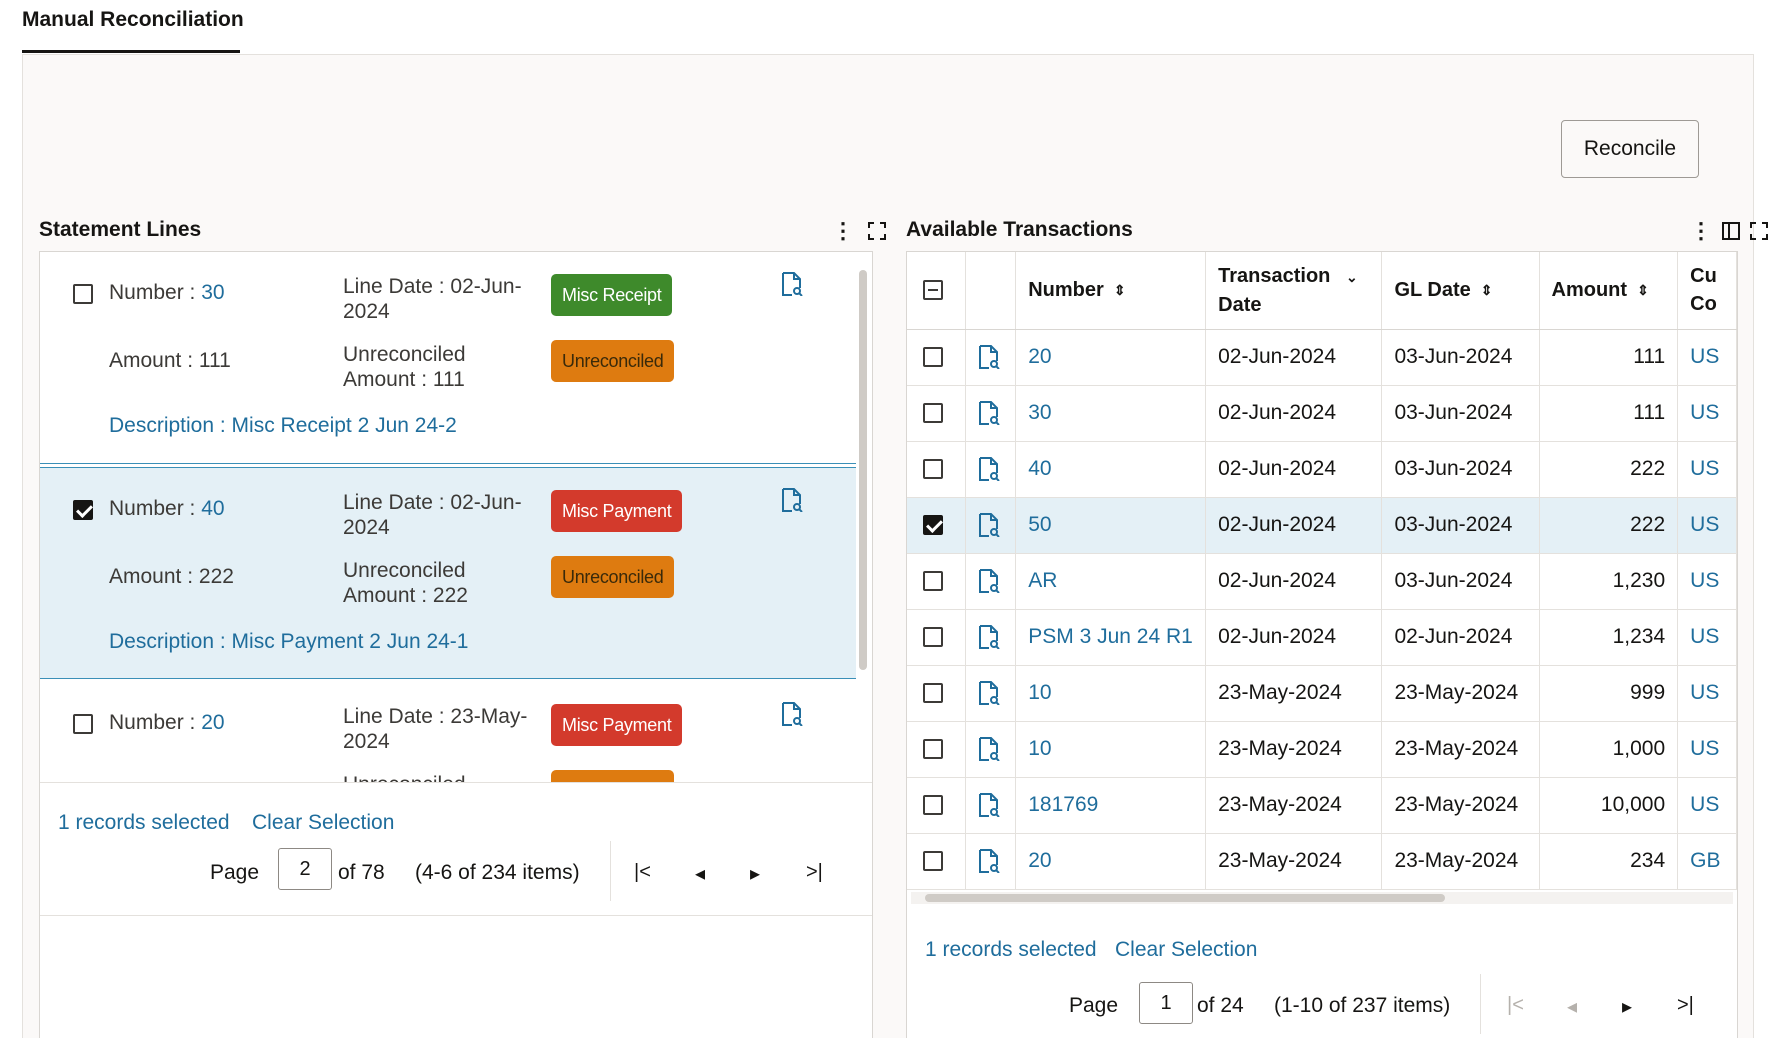 Image resolution: width=1778 pixels, height=1038 pixels. What do you see at coordinates (1111, 291) in the screenshot?
I see `column-header-number: Number ⇕` at bounding box center [1111, 291].